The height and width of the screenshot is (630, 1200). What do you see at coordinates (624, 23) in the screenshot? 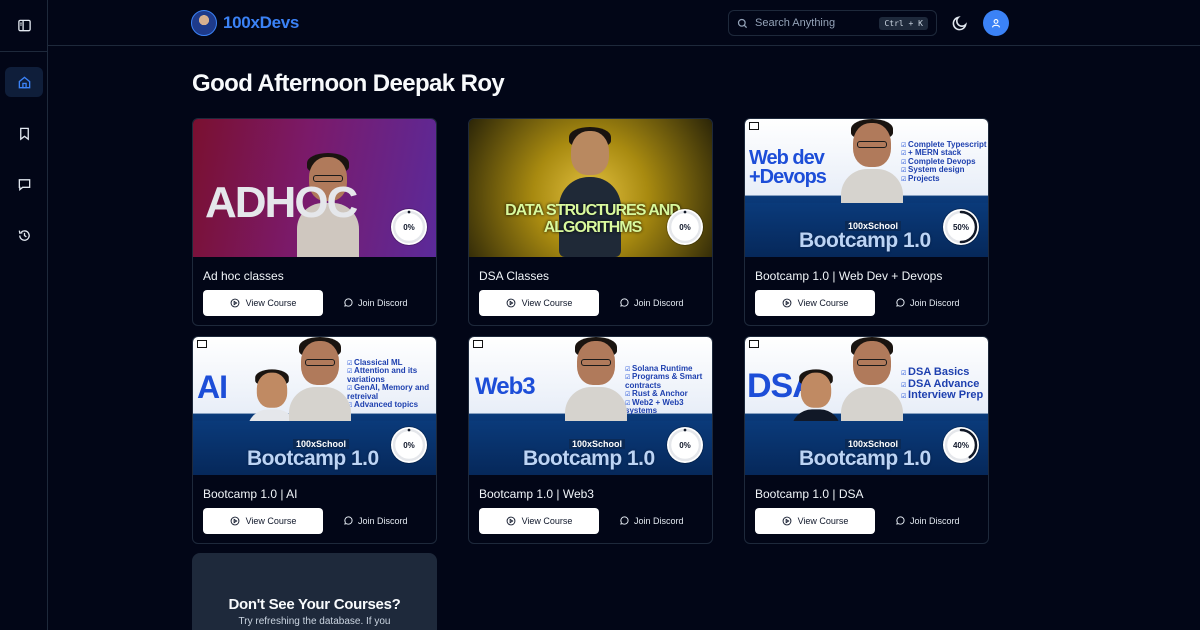
I see `top-bar: 100xDevs Search Anything Ctrl + K` at bounding box center [624, 23].